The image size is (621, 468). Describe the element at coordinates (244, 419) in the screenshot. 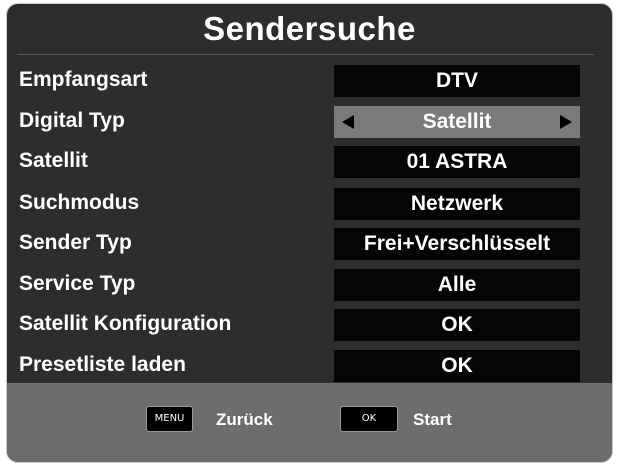

I see `back-label: Zurück` at that location.